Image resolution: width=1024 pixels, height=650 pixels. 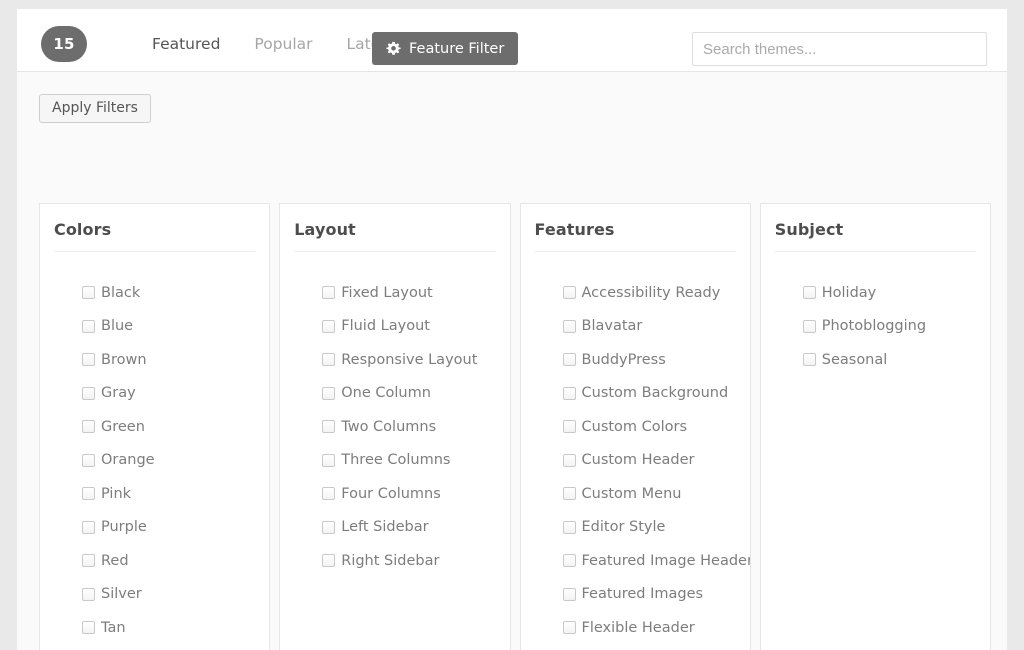 What do you see at coordinates (116, 494) in the screenshot?
I see `filter-label: Pink` at bounding box center [116, 494].